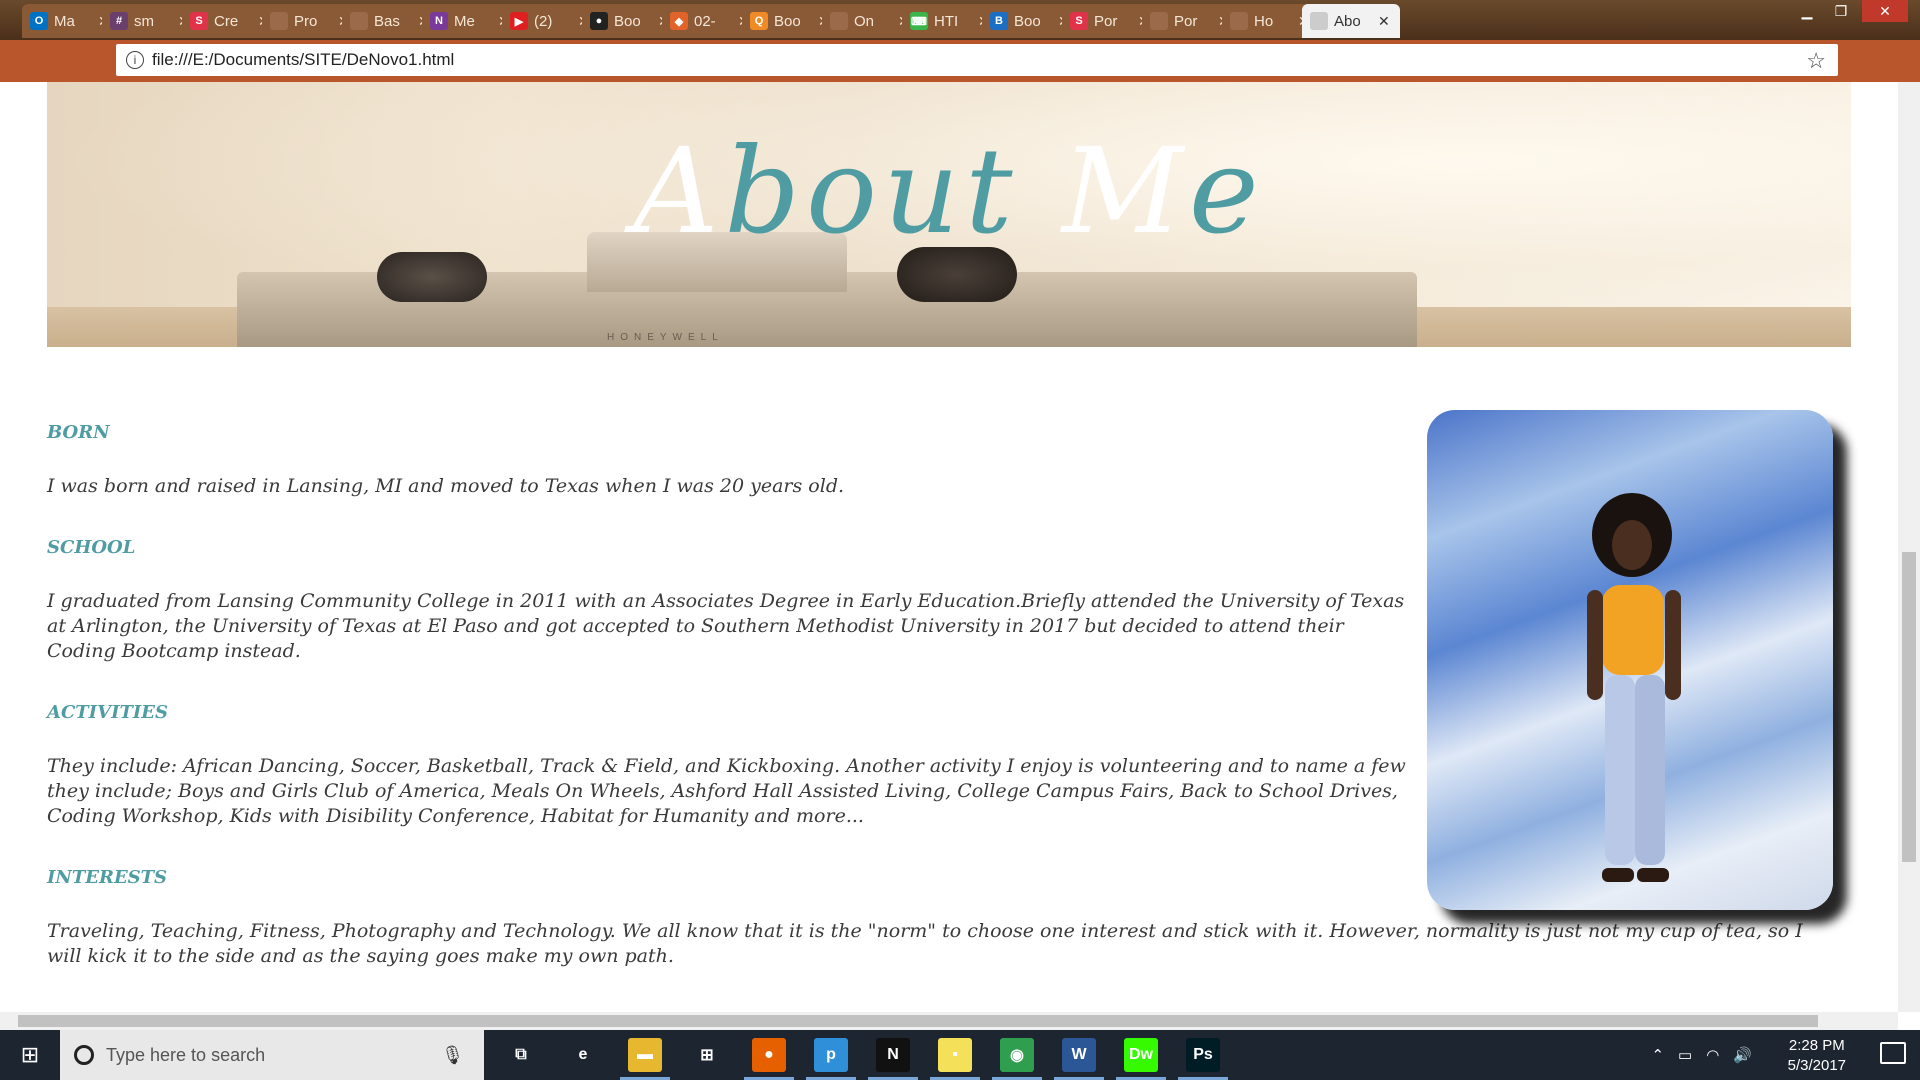 The width and height of the screenshot is (1920, 1080). Describe the element at coordinates (599, 21) in the screenshot. I see `tab-favicon-icon: ●` at that location.